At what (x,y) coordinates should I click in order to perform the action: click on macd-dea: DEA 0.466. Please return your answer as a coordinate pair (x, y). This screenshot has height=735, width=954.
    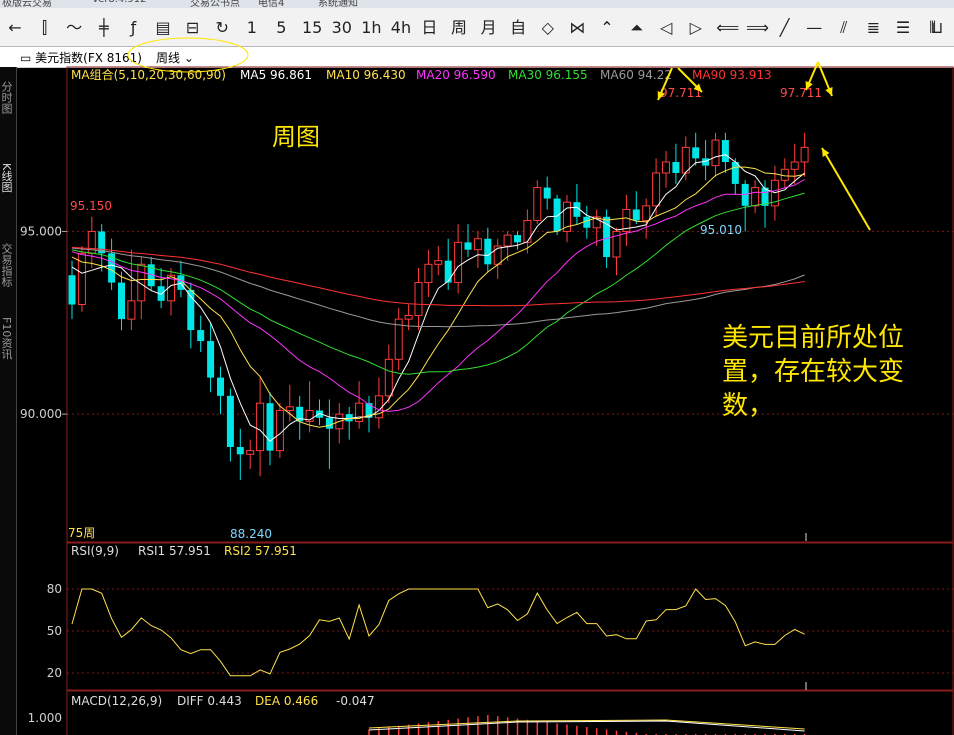
    Looking at the image, I should click on (286, 701).